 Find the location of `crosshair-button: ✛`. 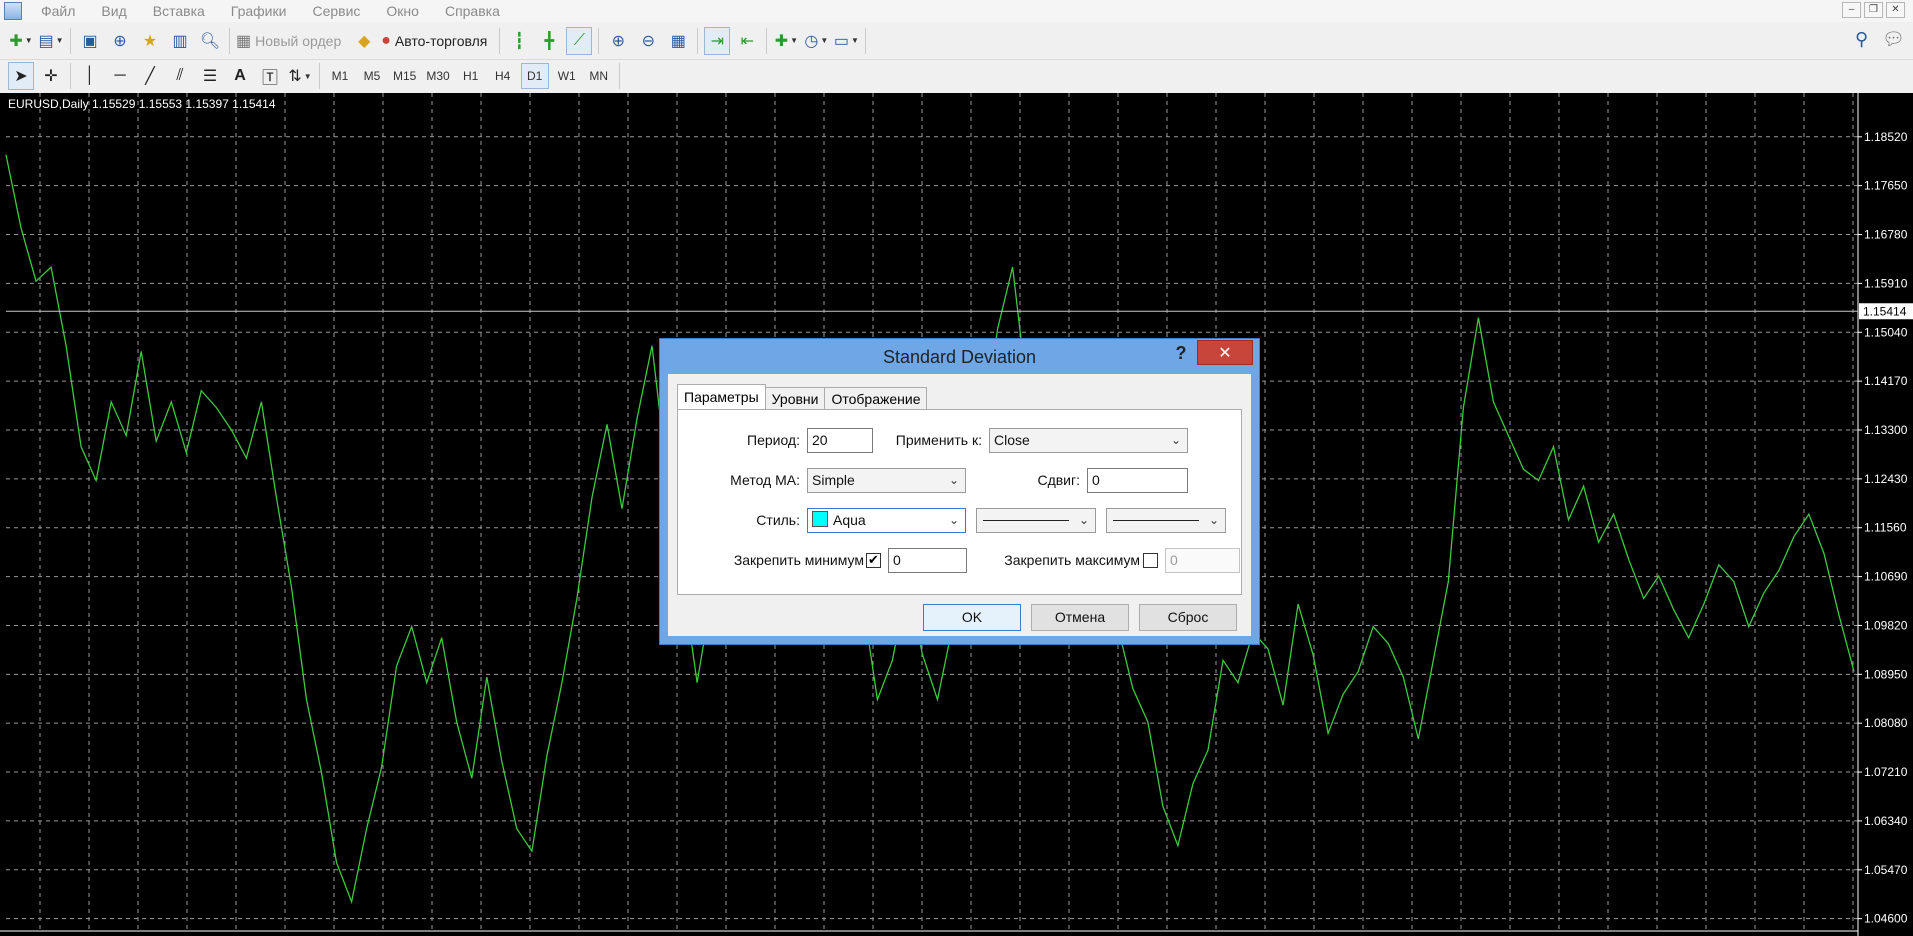

crosshair-button: ✛ is located at coordinates (51, 76).